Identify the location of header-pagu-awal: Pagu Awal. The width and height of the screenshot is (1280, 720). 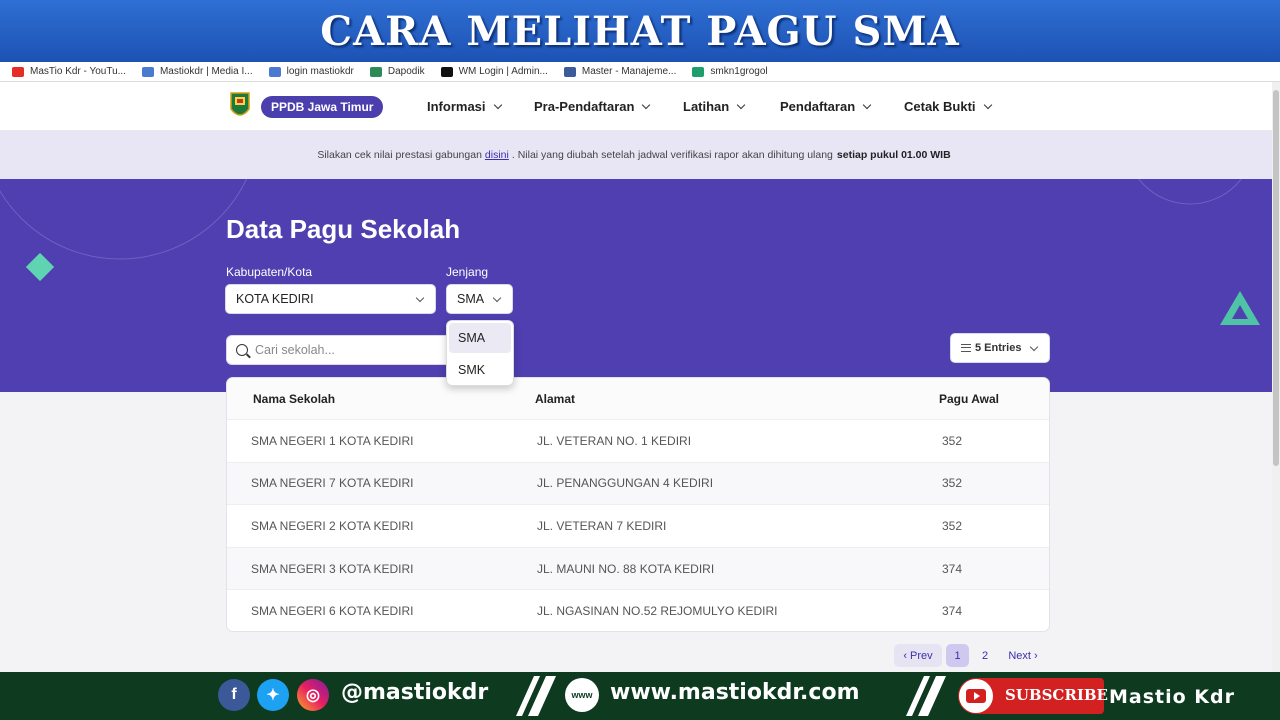
(969, 399).